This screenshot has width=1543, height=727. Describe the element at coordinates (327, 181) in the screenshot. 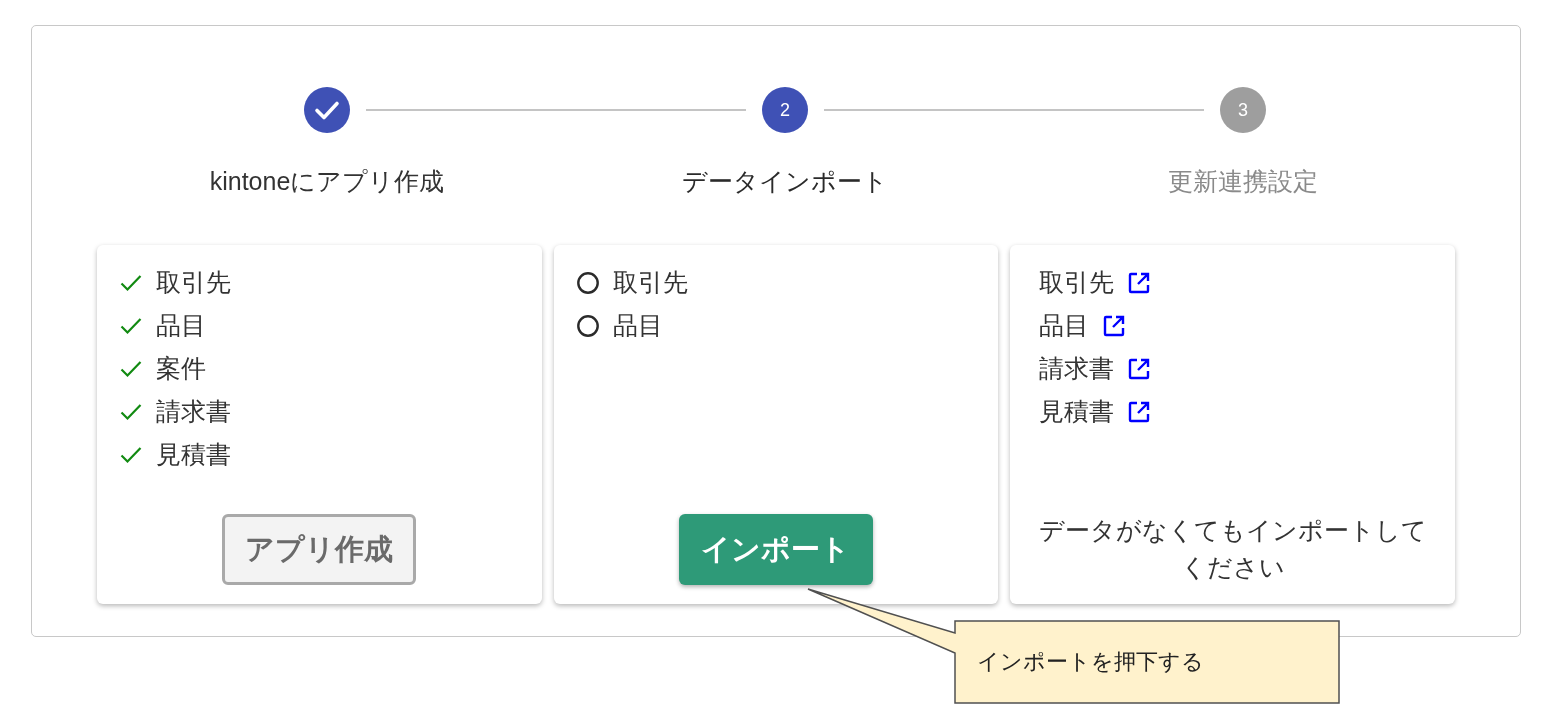

I see `step-label: kintoneにアプリ作成` at that location.